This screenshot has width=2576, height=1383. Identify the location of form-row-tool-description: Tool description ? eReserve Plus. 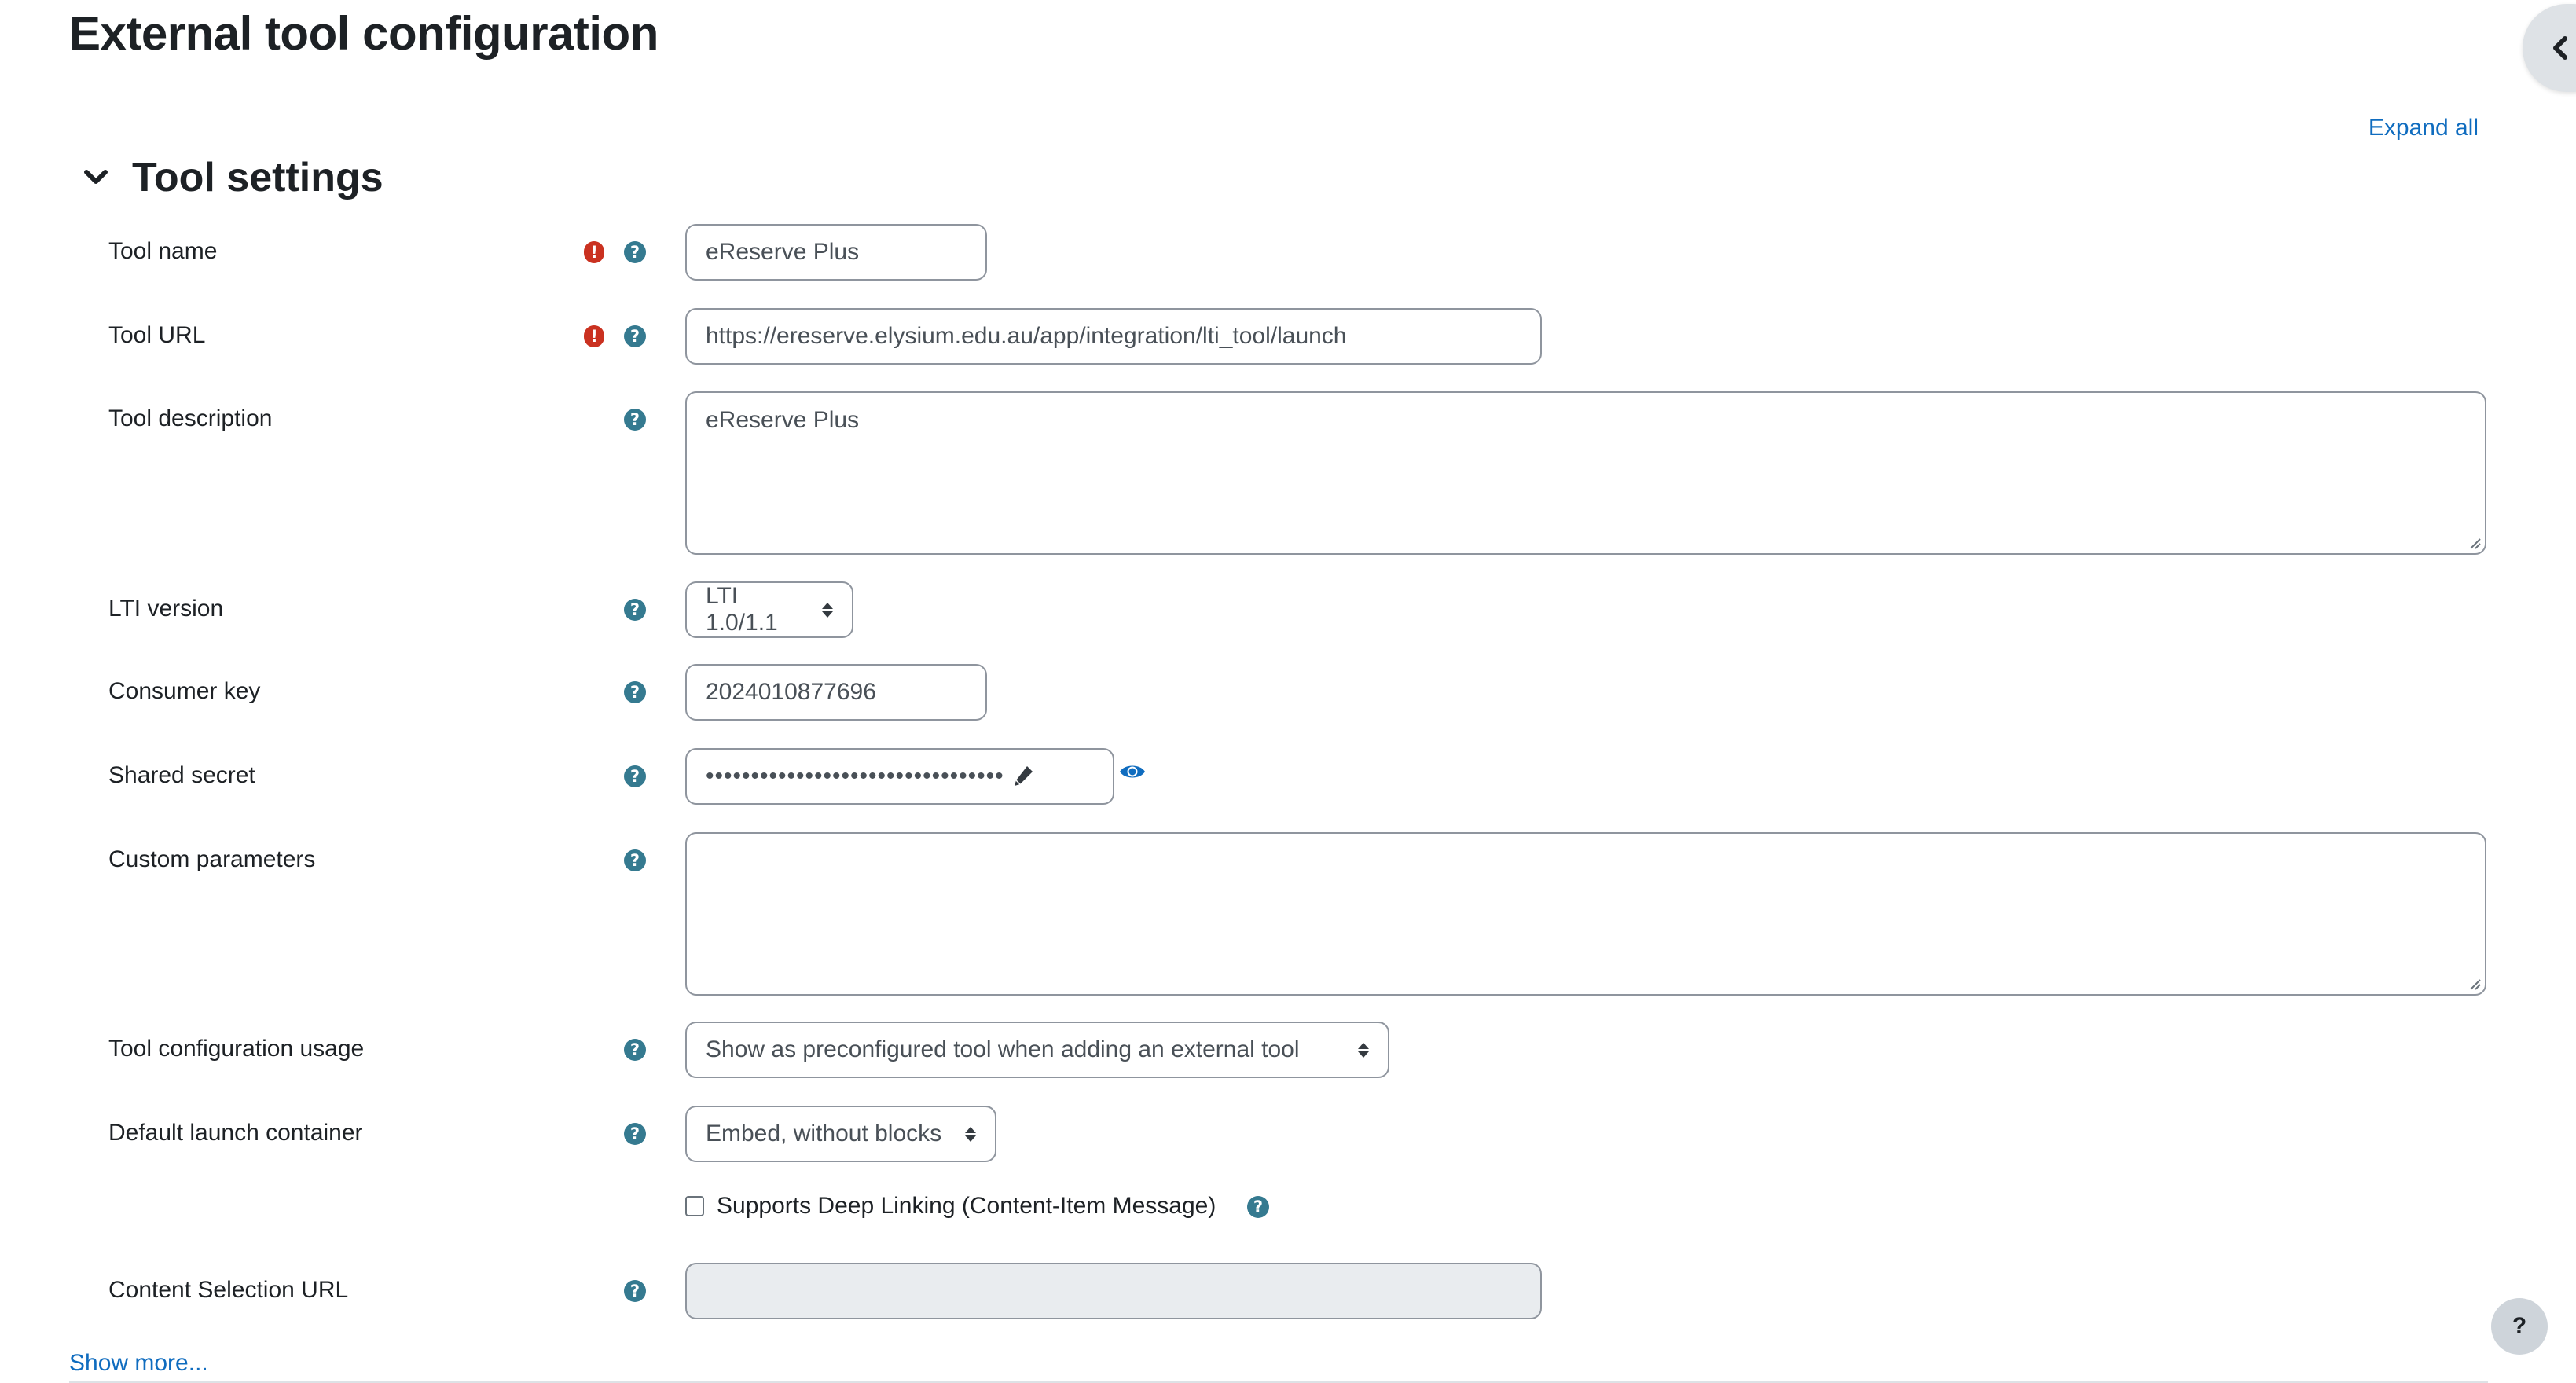
(1288, 473).